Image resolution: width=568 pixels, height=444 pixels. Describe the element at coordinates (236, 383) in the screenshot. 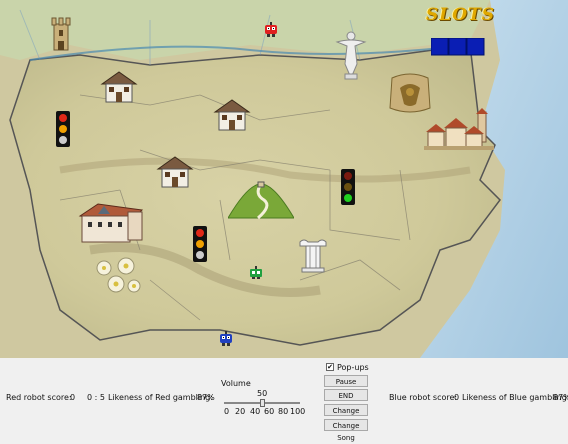

I see `volume-label: Volume` at that location.